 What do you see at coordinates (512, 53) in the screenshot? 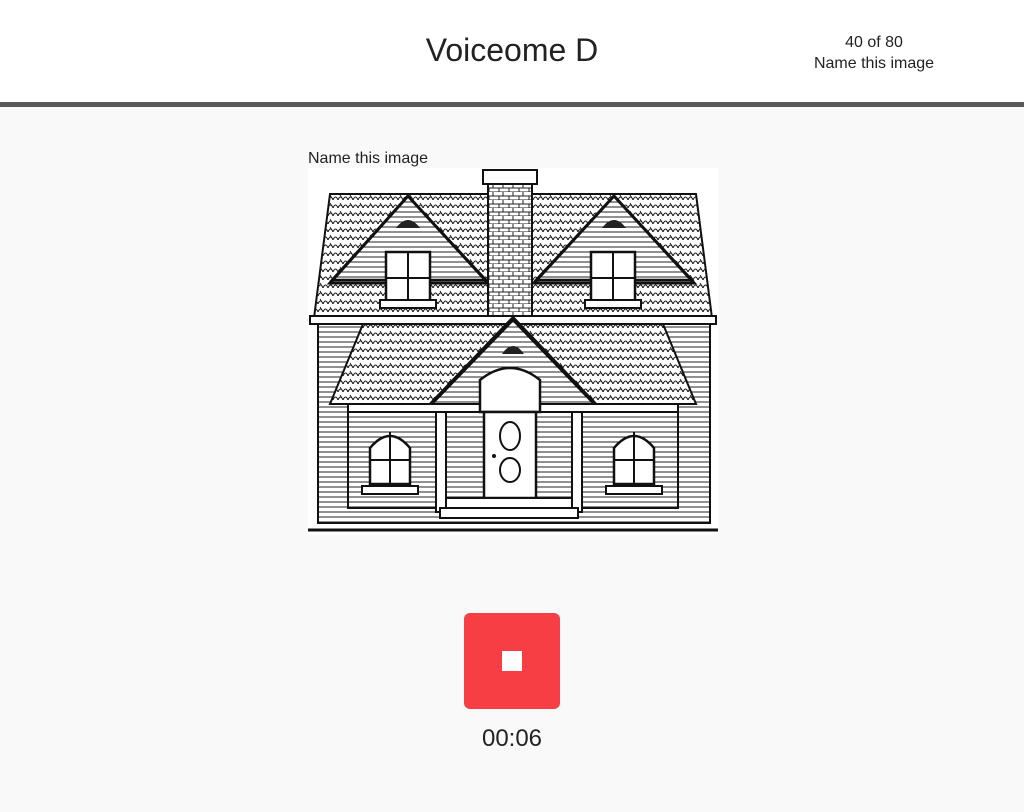
I see `app-header: Voiceome D 40 of 80 Name this image` at bounding box center [512, 53].